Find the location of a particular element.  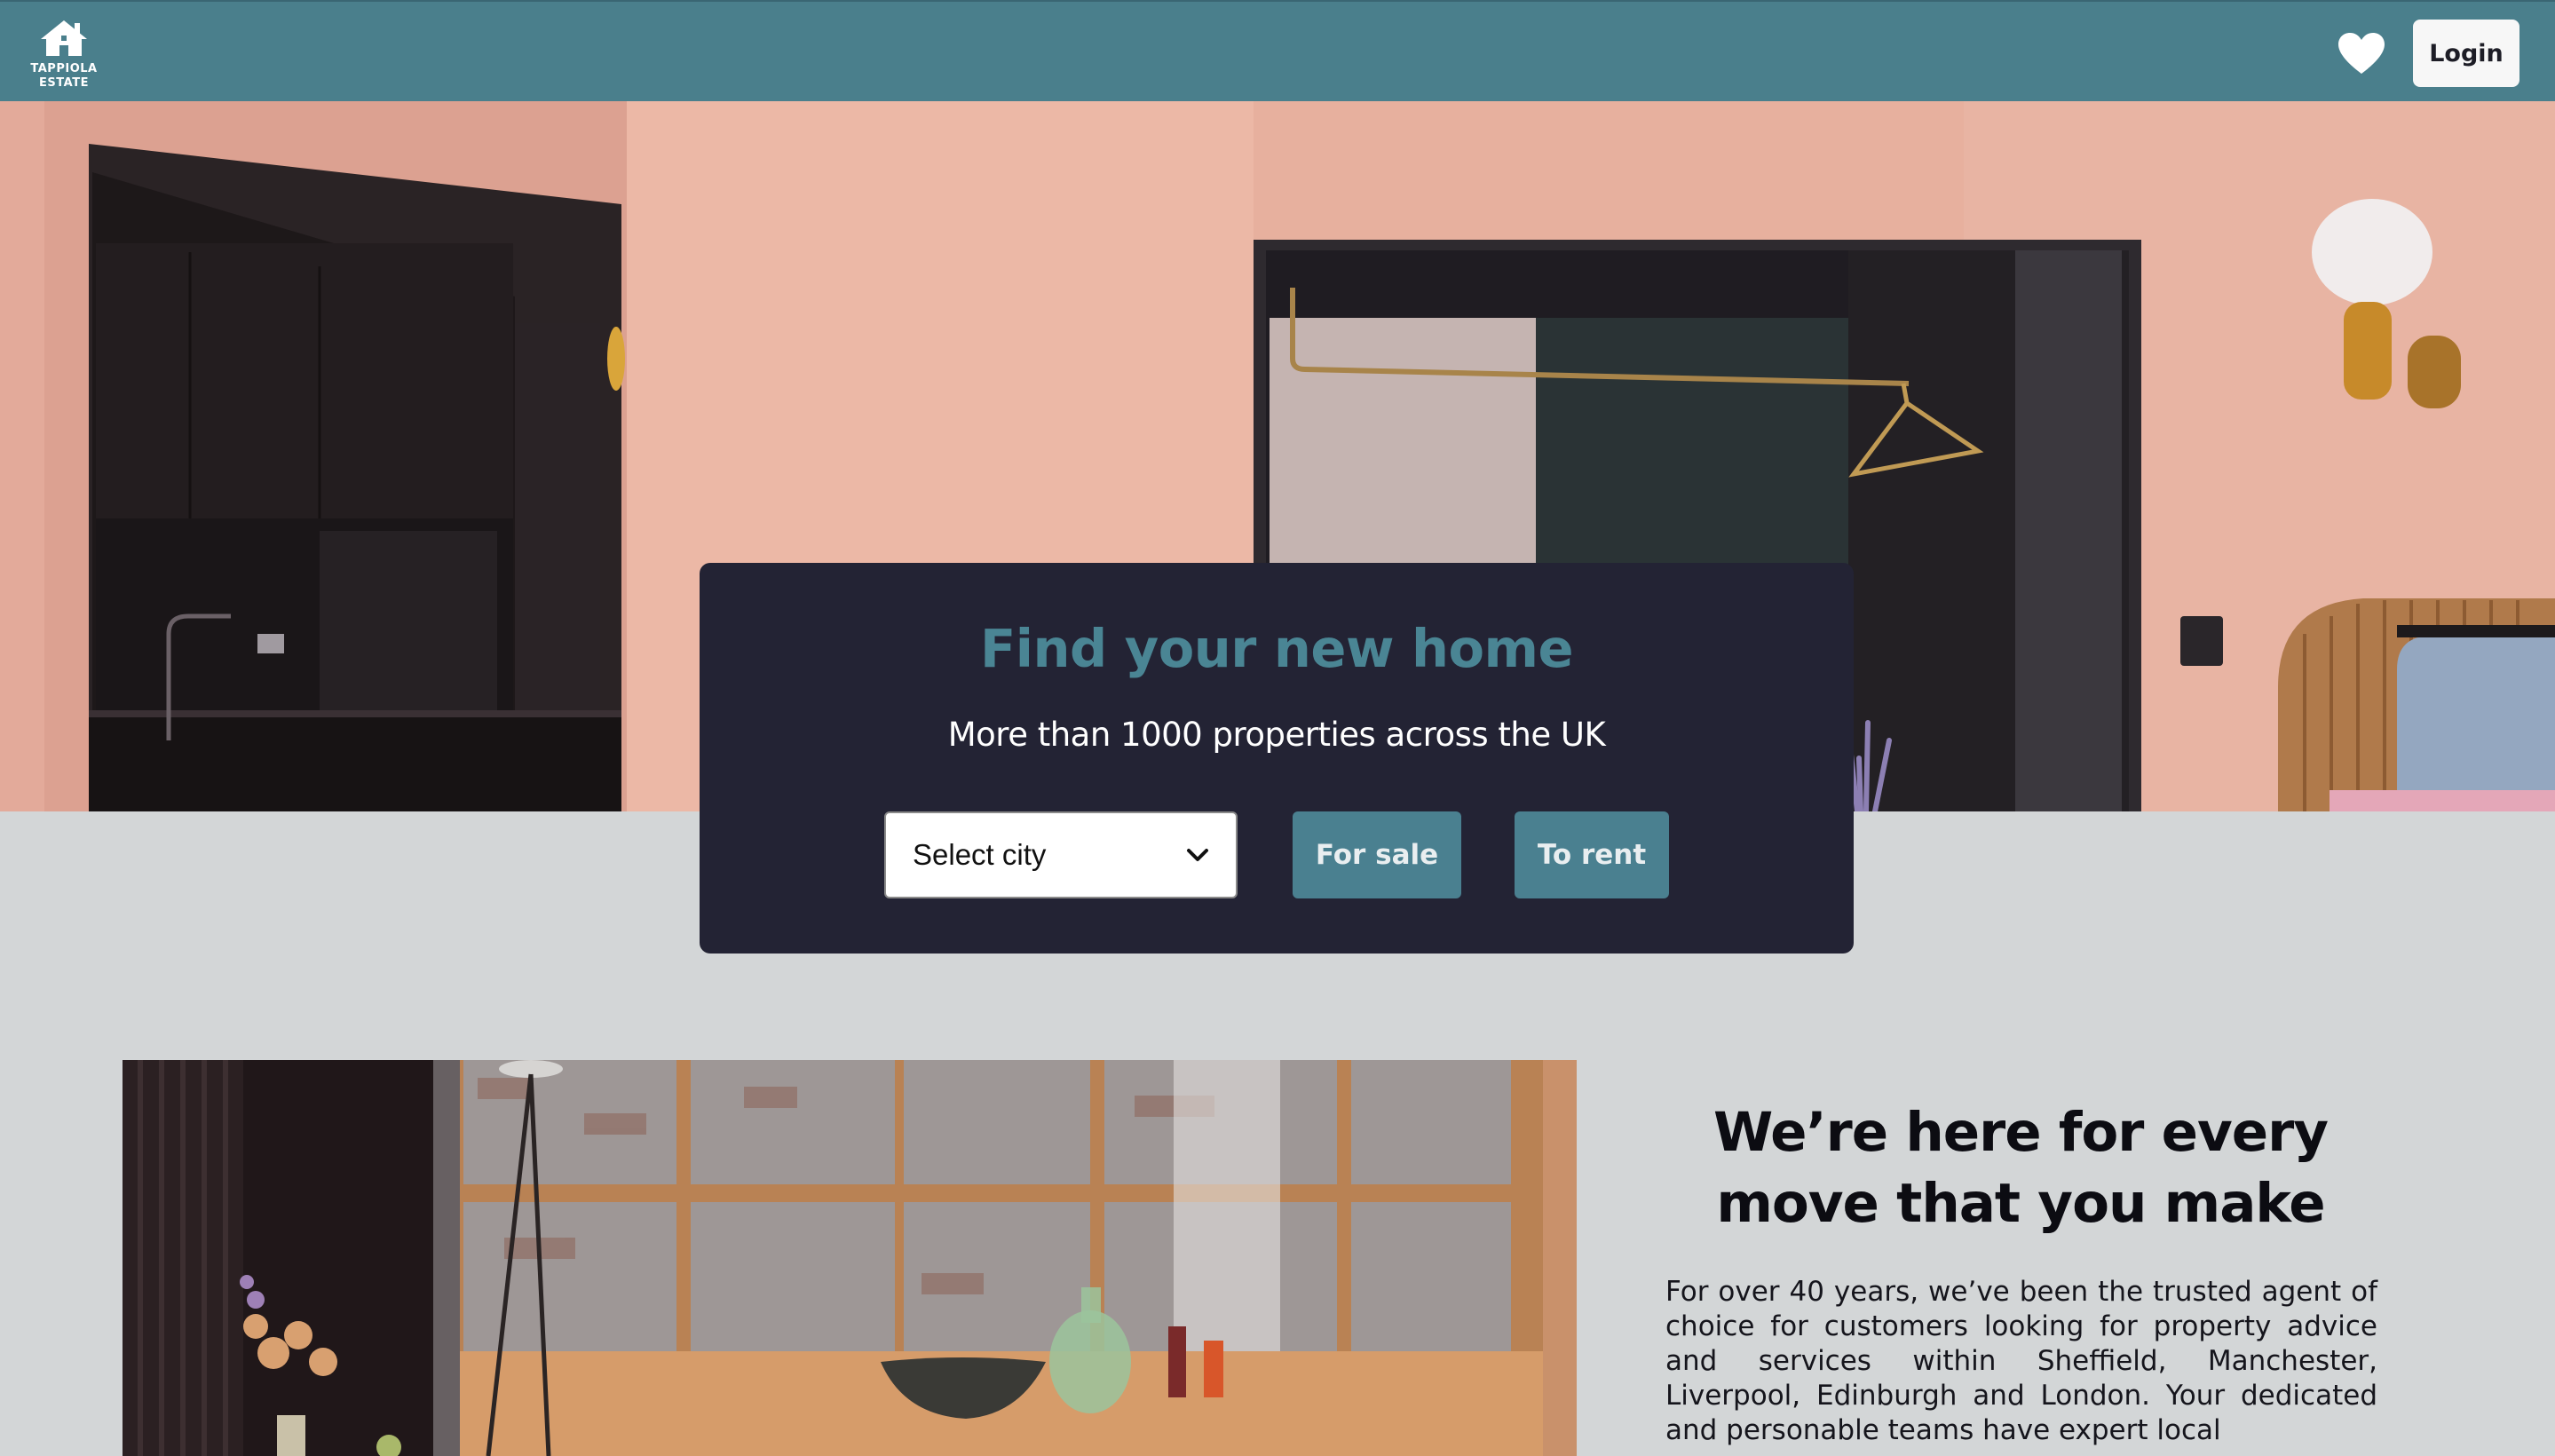

search-subtitle: More than 1000 properties across the UK is located at coordinates (1276, 735).